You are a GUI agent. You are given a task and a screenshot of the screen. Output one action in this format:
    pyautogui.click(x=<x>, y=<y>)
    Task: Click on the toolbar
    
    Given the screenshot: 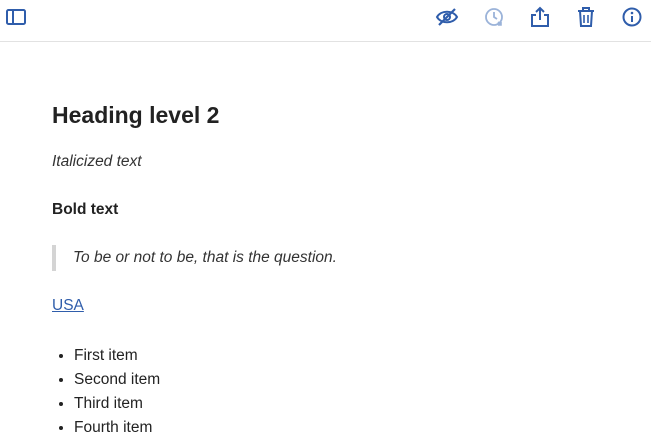 What is the action you would take?
    pyautogui.click(x=325, y=21)
    